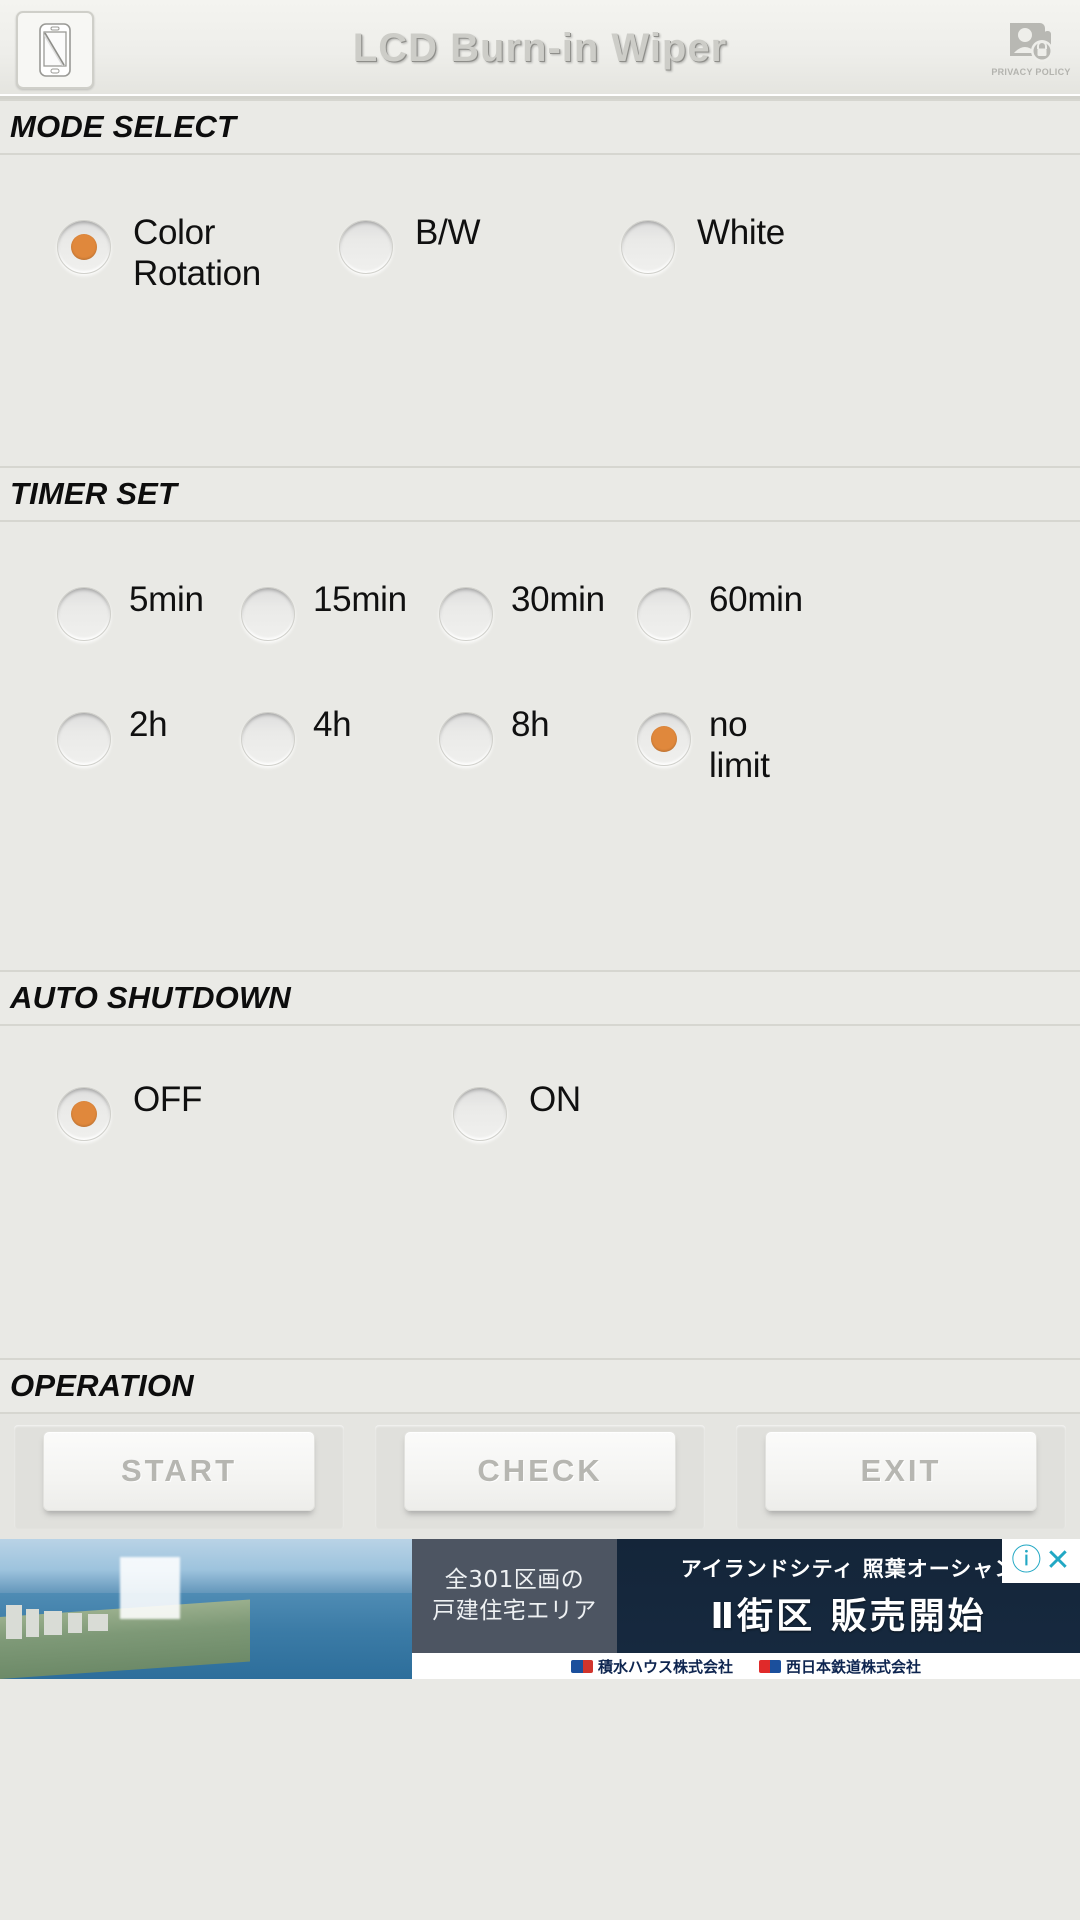 The height and width of the screenshot is (1920, 1080). Describe the element at coordinates (746, 1666) in the screenshot. I see `ad-logos: 積水ハウス株式会社 西日本鉄道株式会社` at that location.